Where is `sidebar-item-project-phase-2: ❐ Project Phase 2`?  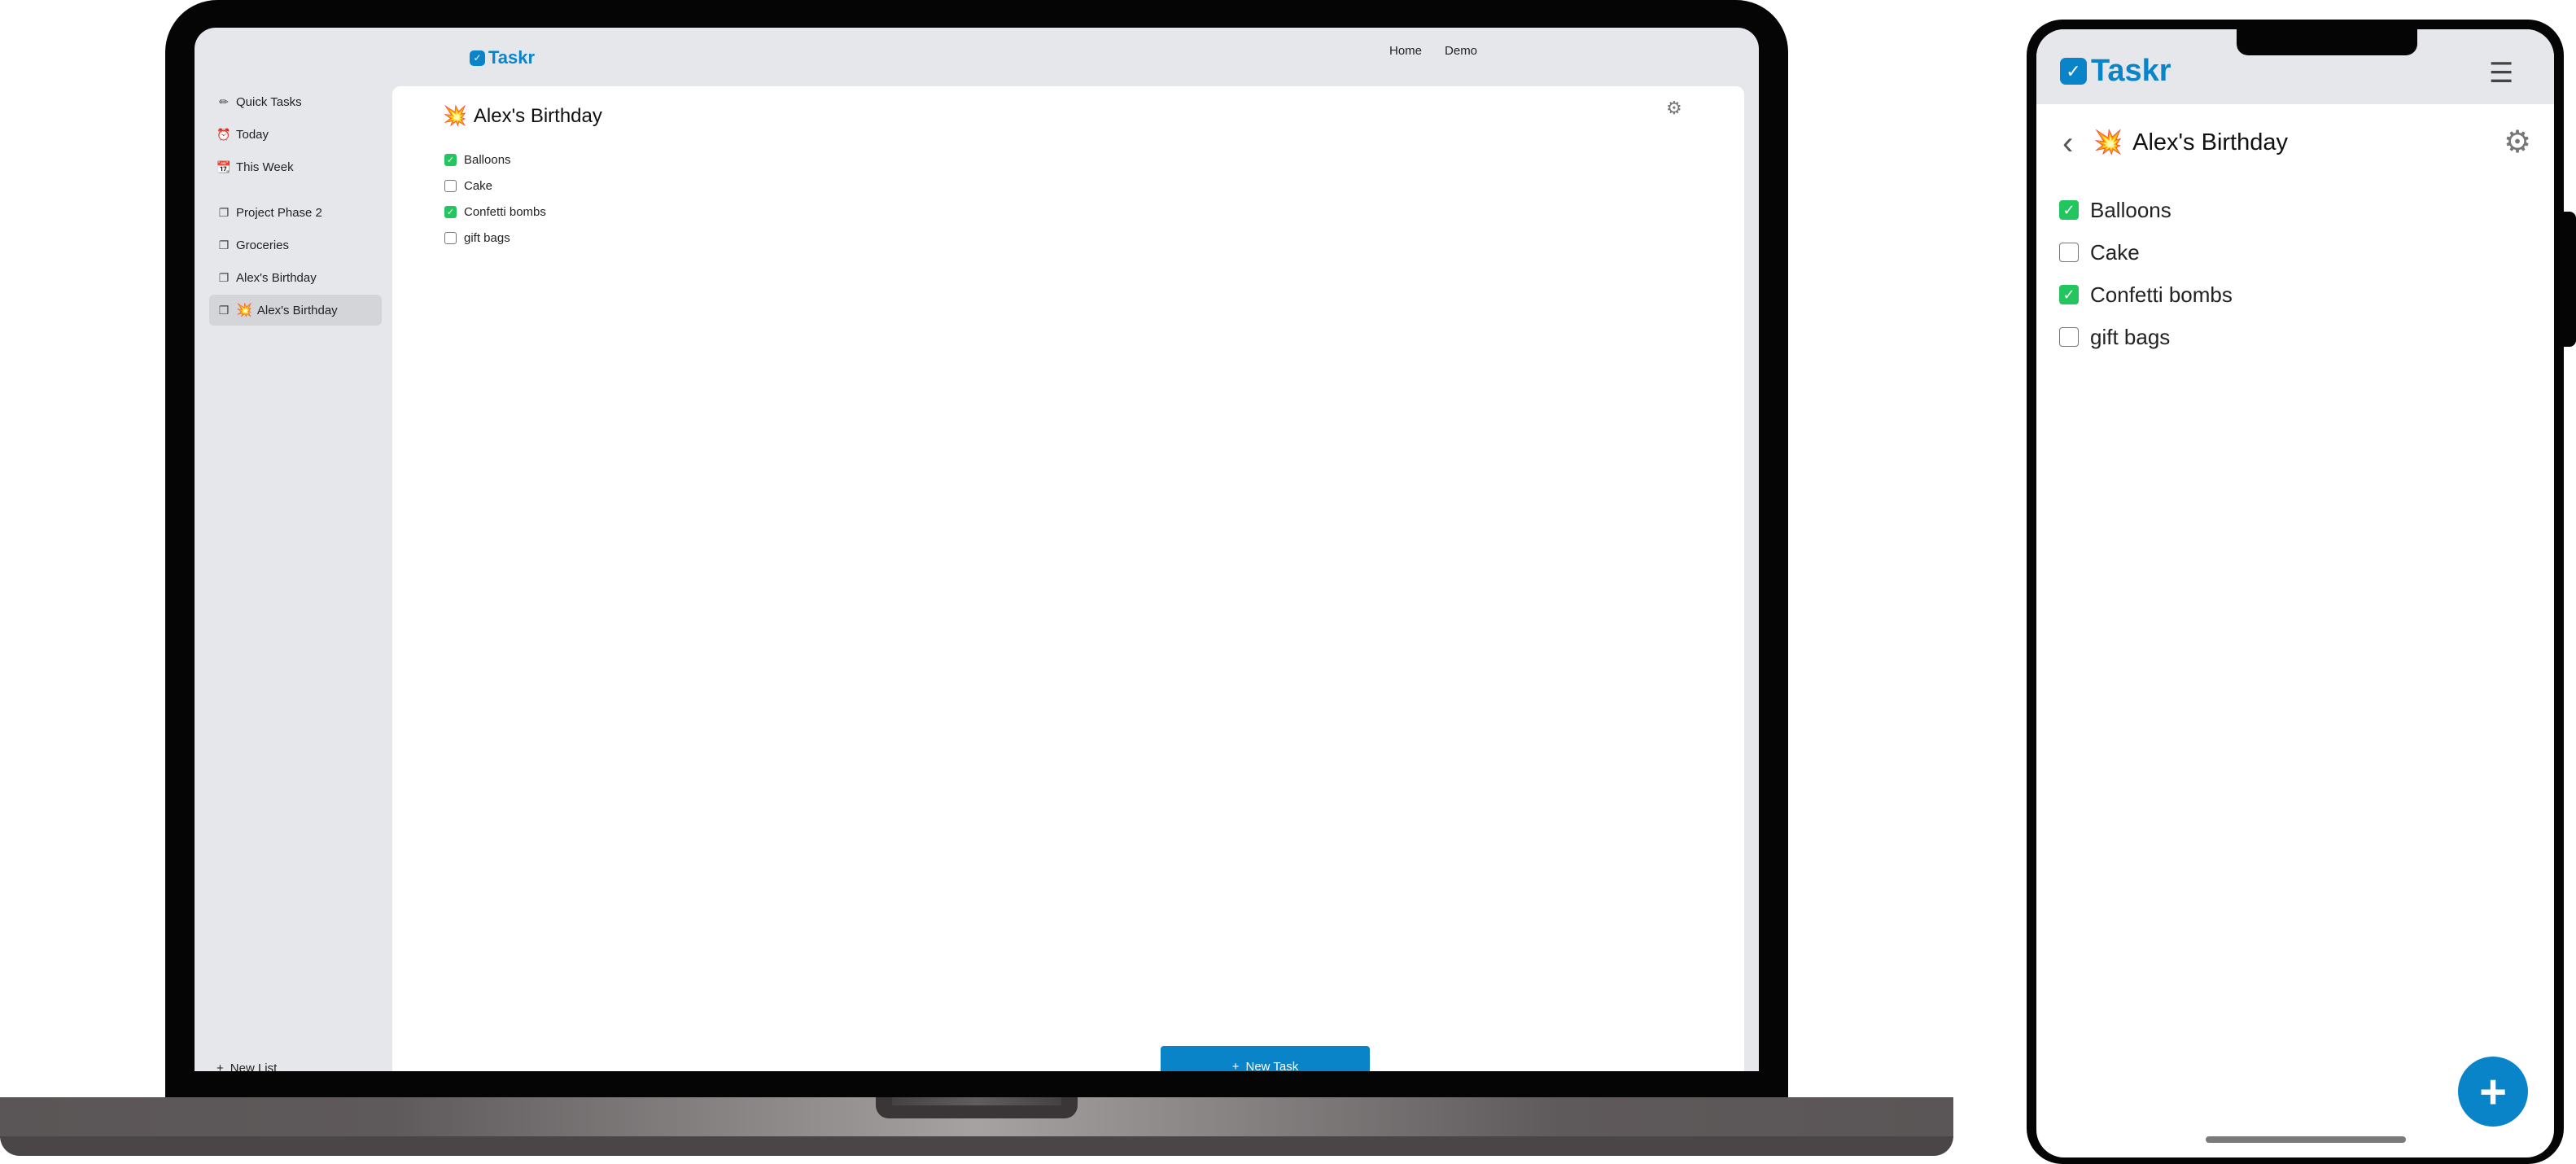 sidebar-item-project-phase-2: ❐ Project Phase 2 is located at coordinates (295, 212).